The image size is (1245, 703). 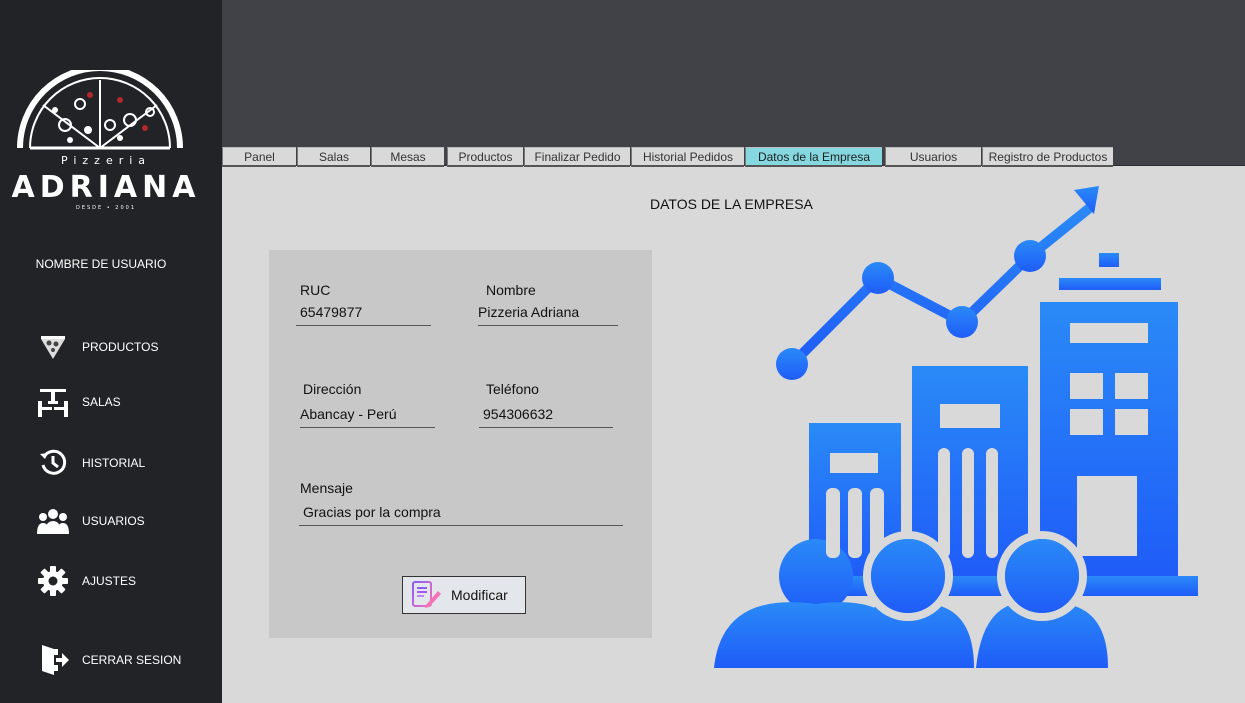 I want to click on sidebar-item-label: HISTORIAL, so click(x=114, y=463).